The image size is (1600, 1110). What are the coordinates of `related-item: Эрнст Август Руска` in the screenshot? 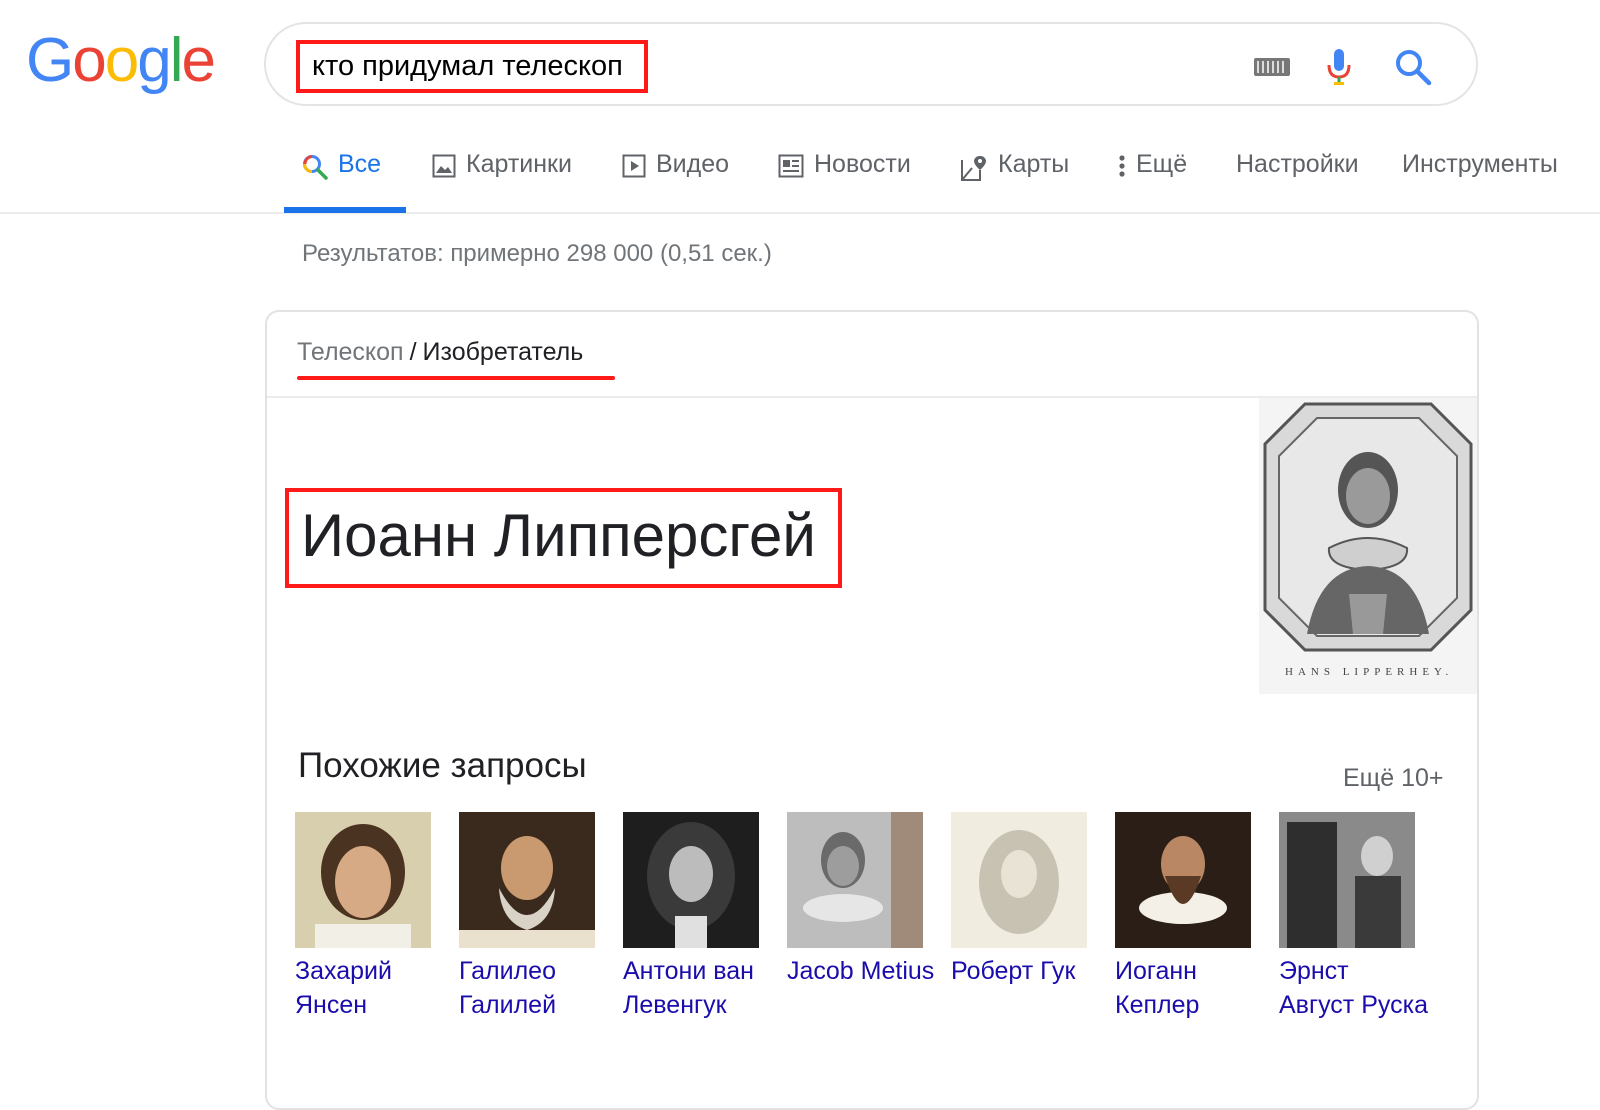 It's located at (1354, 917).